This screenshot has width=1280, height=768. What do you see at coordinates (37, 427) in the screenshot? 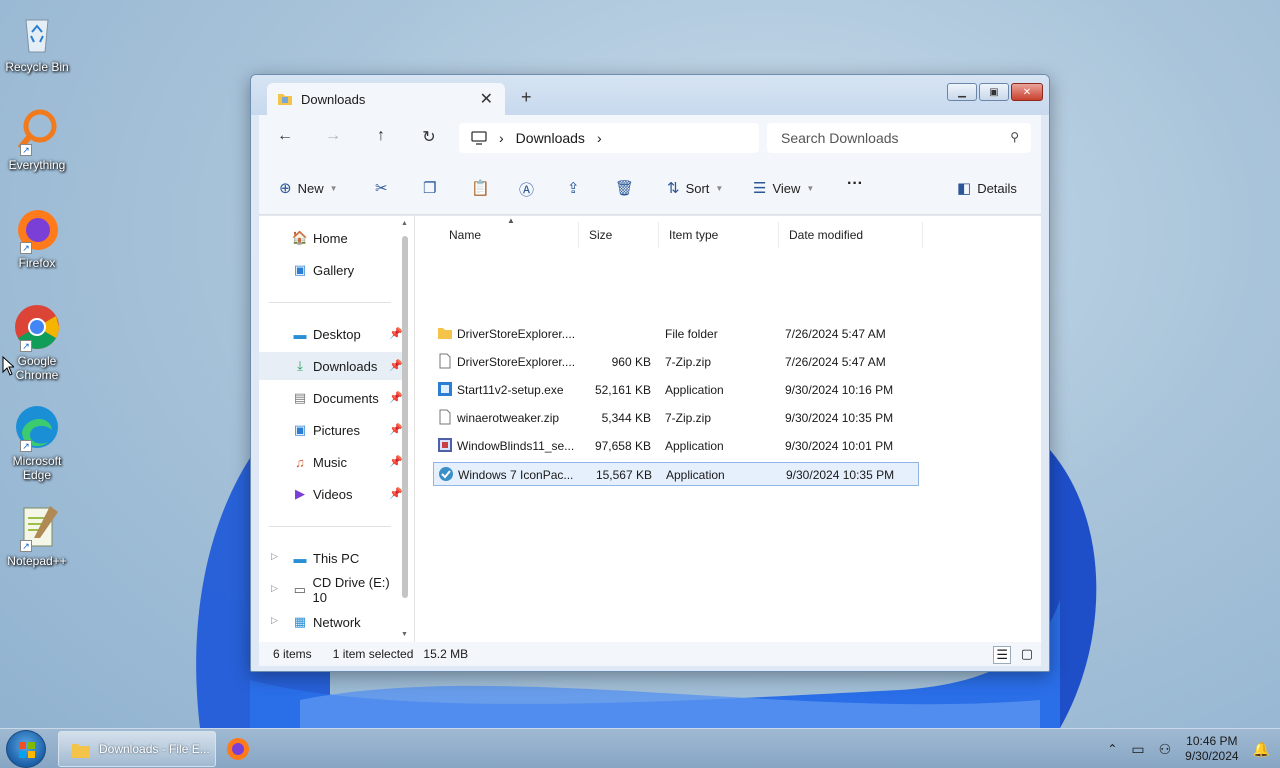
I see `edge-icon: ↗` at bounding box center [37, 427].